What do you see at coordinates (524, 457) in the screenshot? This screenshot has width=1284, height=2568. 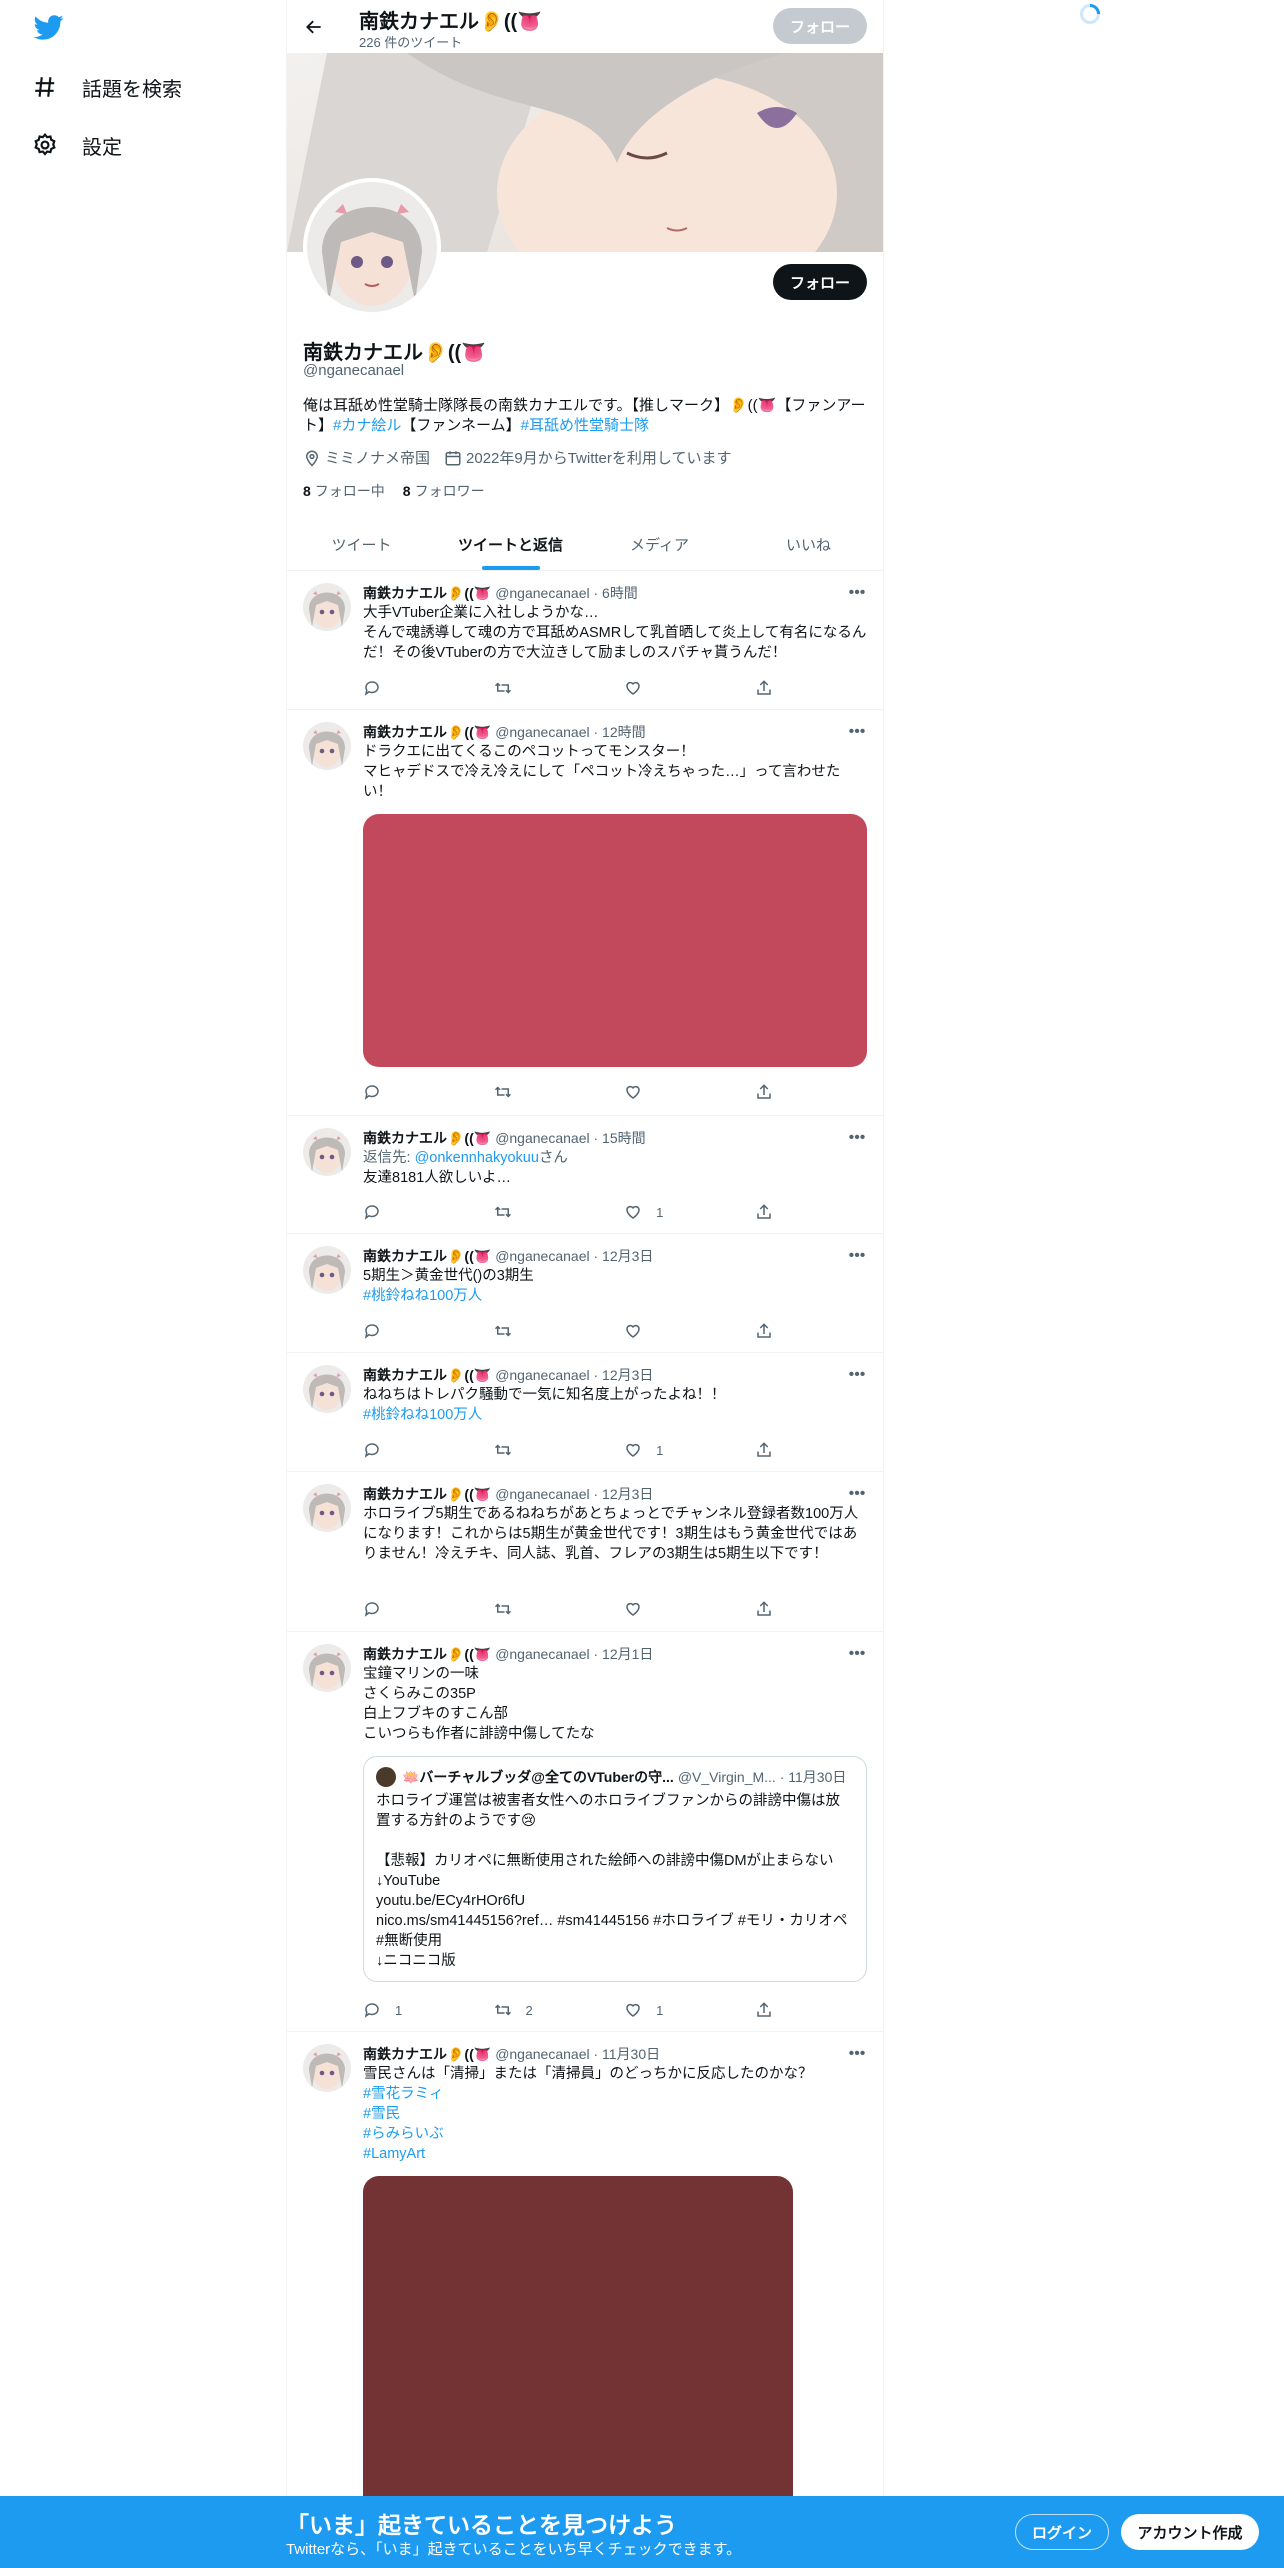 I see `profile-meta: ミミノナメ帝国 2022年9月からTwitterを利用しています` at bounding box center [524, 457].